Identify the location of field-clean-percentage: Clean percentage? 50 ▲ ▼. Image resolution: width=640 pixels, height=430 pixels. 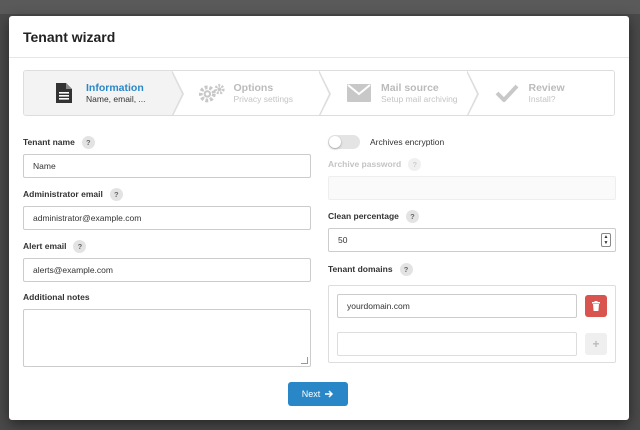
(472, 230).